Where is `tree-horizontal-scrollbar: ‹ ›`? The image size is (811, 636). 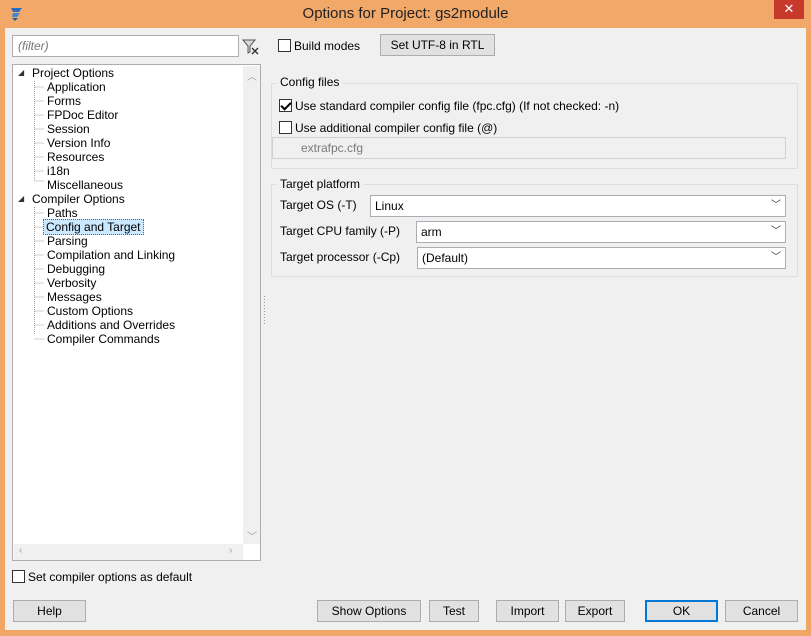 tree-horizontal-scrollbar: ‹ › is located at coordinates (128, 552).